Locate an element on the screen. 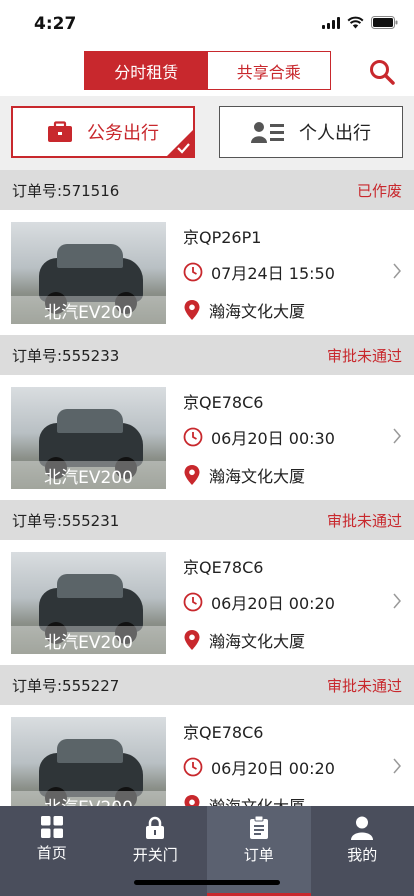 This screenshot has height=896, width=414. pickup-time-row: 06月20日 00:30 is located at coordinates (259, 437).